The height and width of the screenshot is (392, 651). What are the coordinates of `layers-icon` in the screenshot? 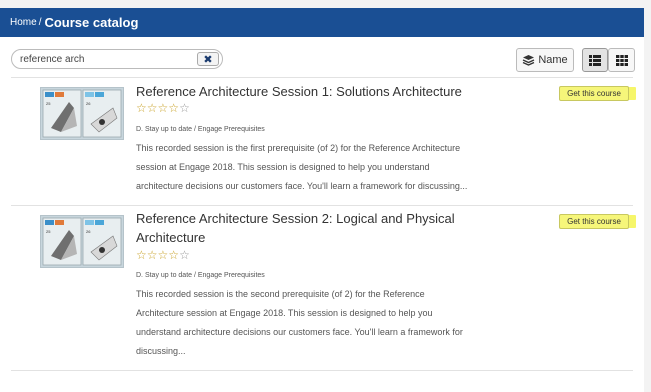 It's located at (529, 60).